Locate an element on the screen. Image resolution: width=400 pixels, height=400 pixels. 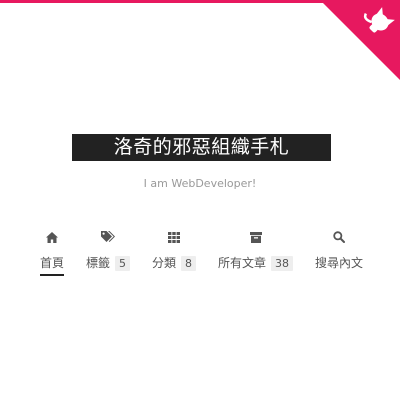
github-octocat-icon is located at coordinates (360, 40).